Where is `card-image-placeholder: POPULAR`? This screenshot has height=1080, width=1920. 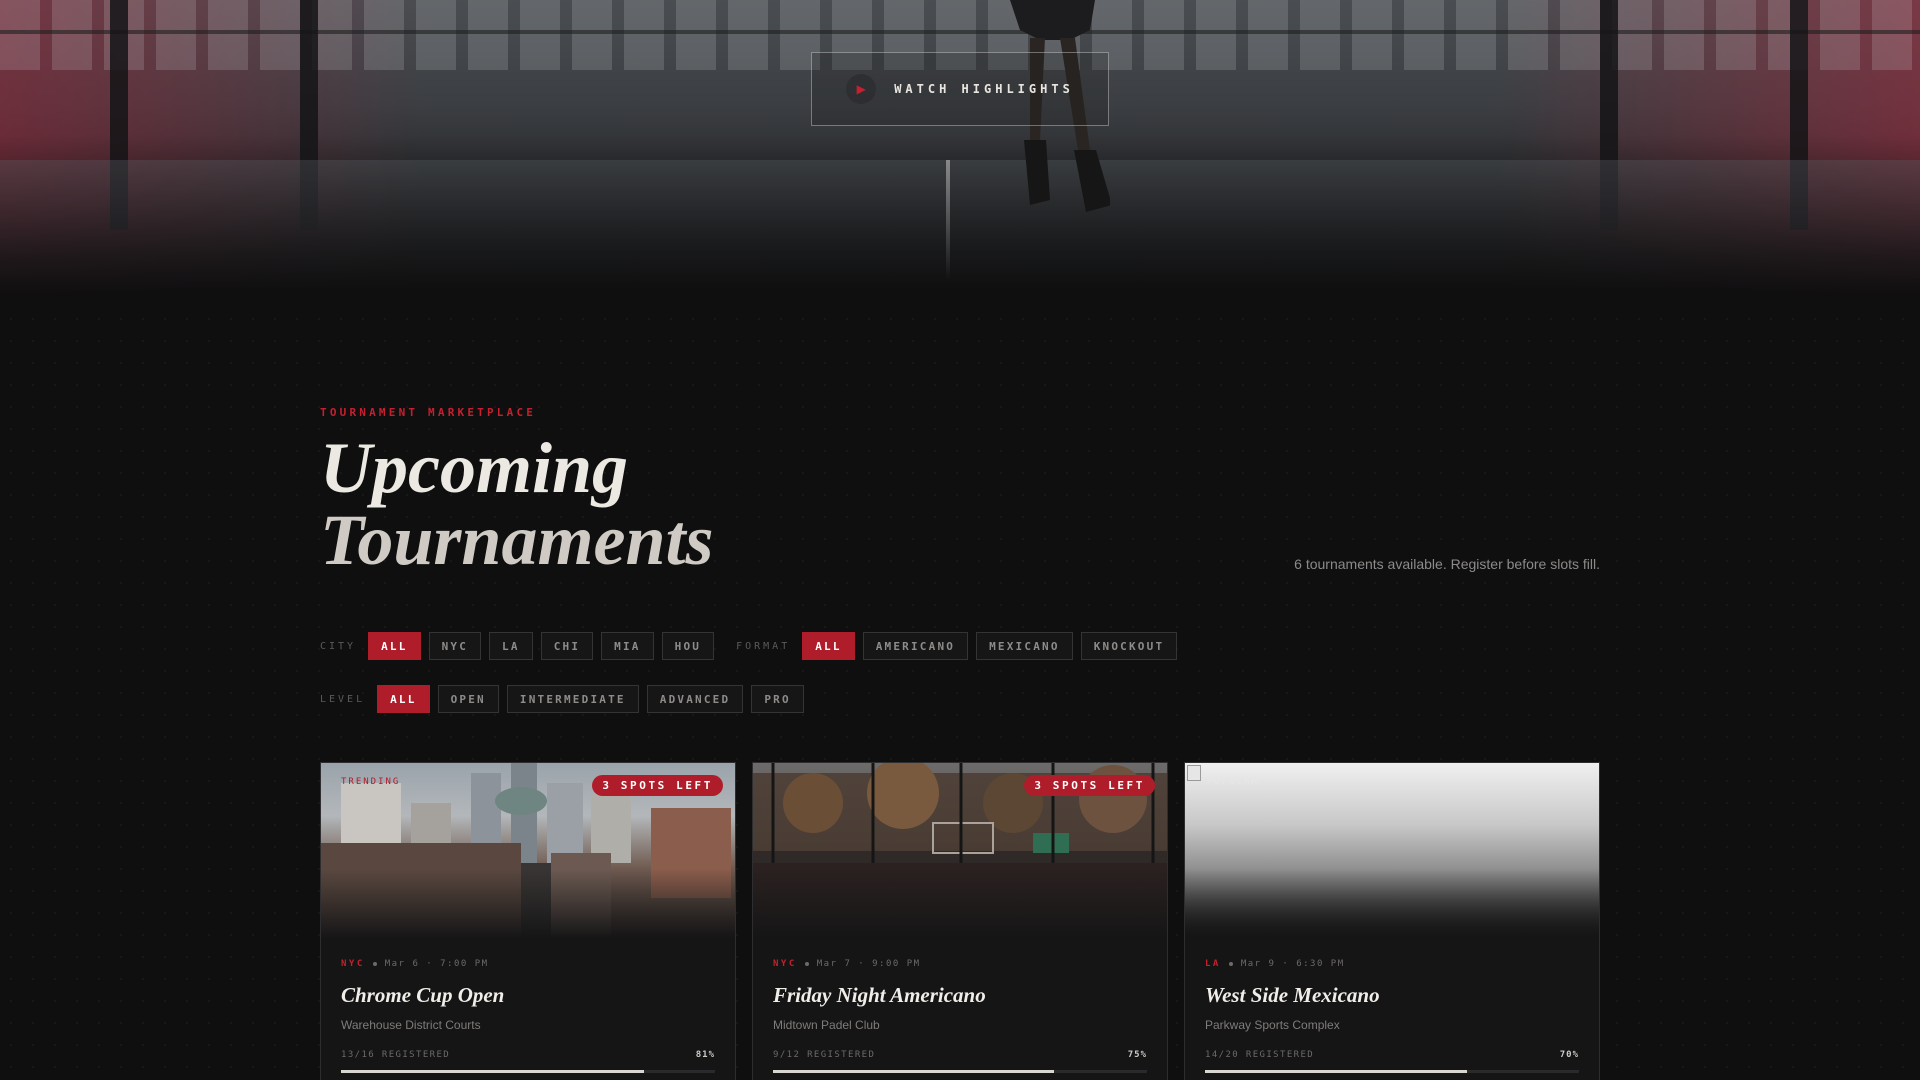
card-image-placeholder: POPULAR is located at coordinates (1392, 851).